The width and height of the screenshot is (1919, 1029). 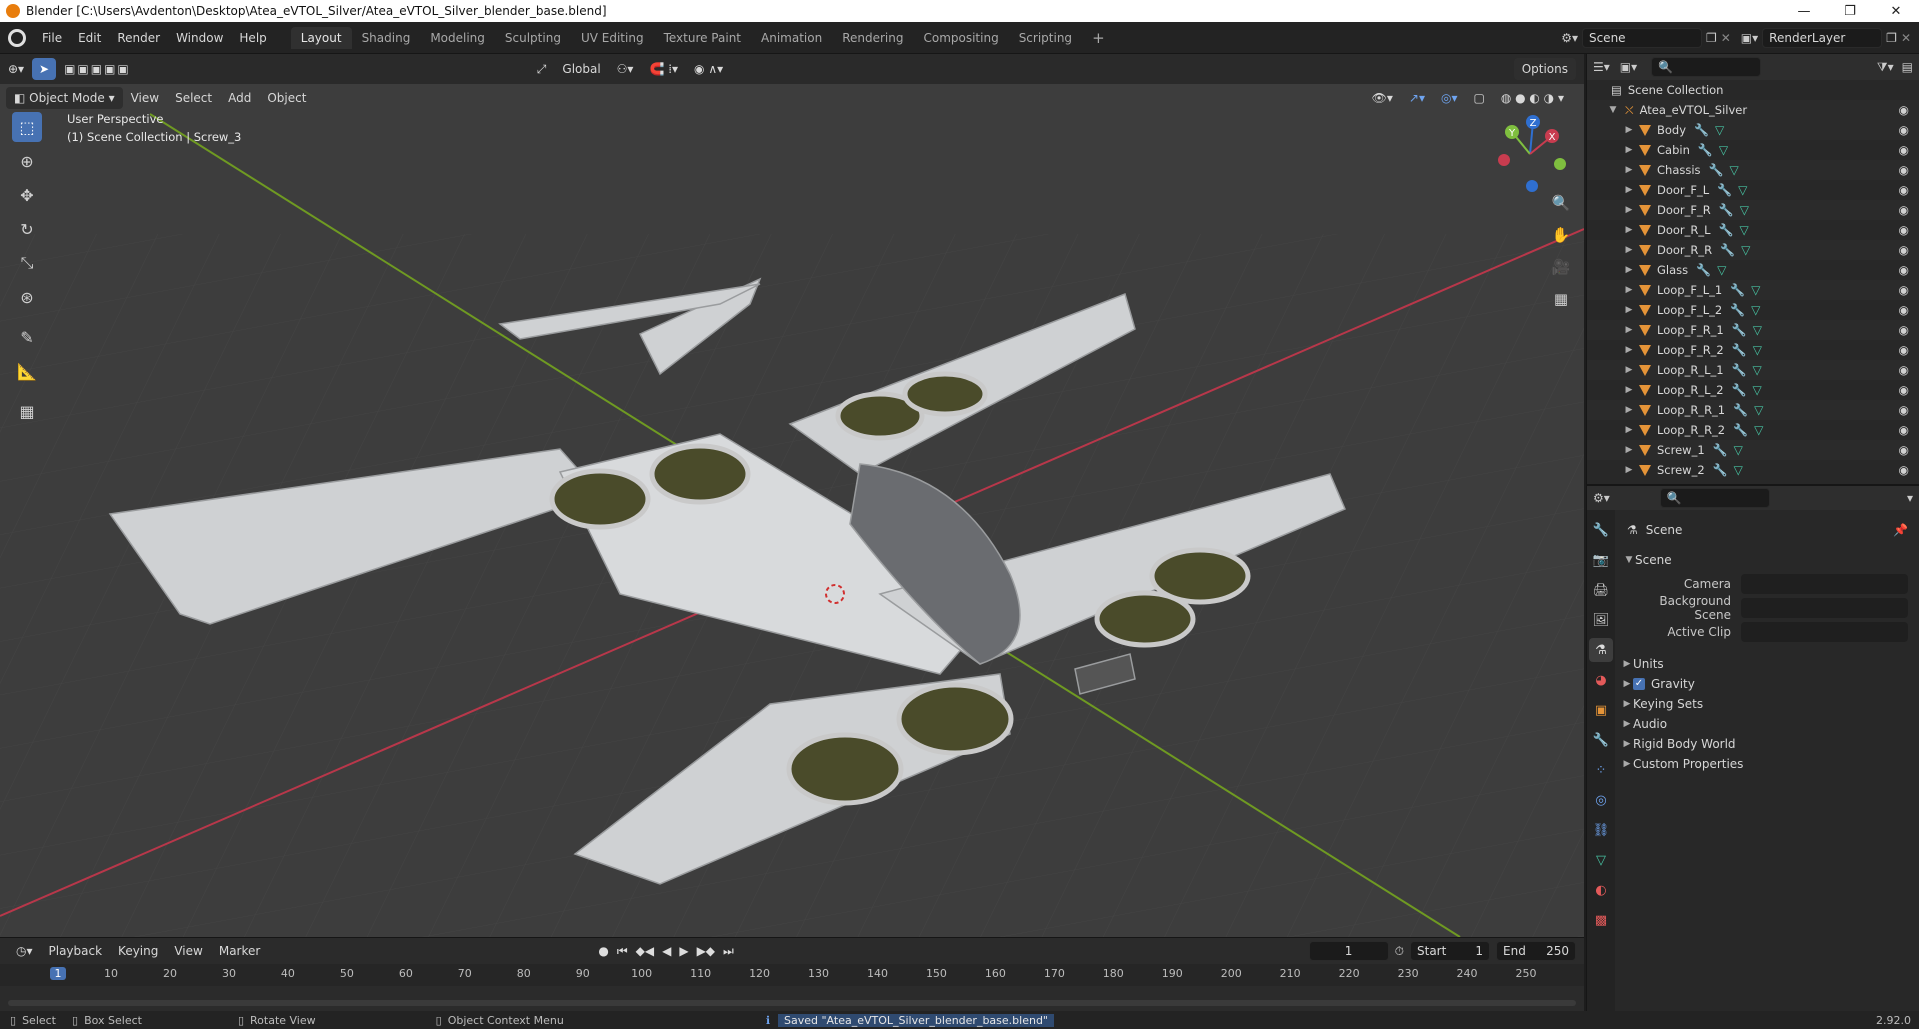 I want to click on outliner-object-row: ▶ Door_R_L 🔧 ▽ ◉, so click(x=1753, y=230).